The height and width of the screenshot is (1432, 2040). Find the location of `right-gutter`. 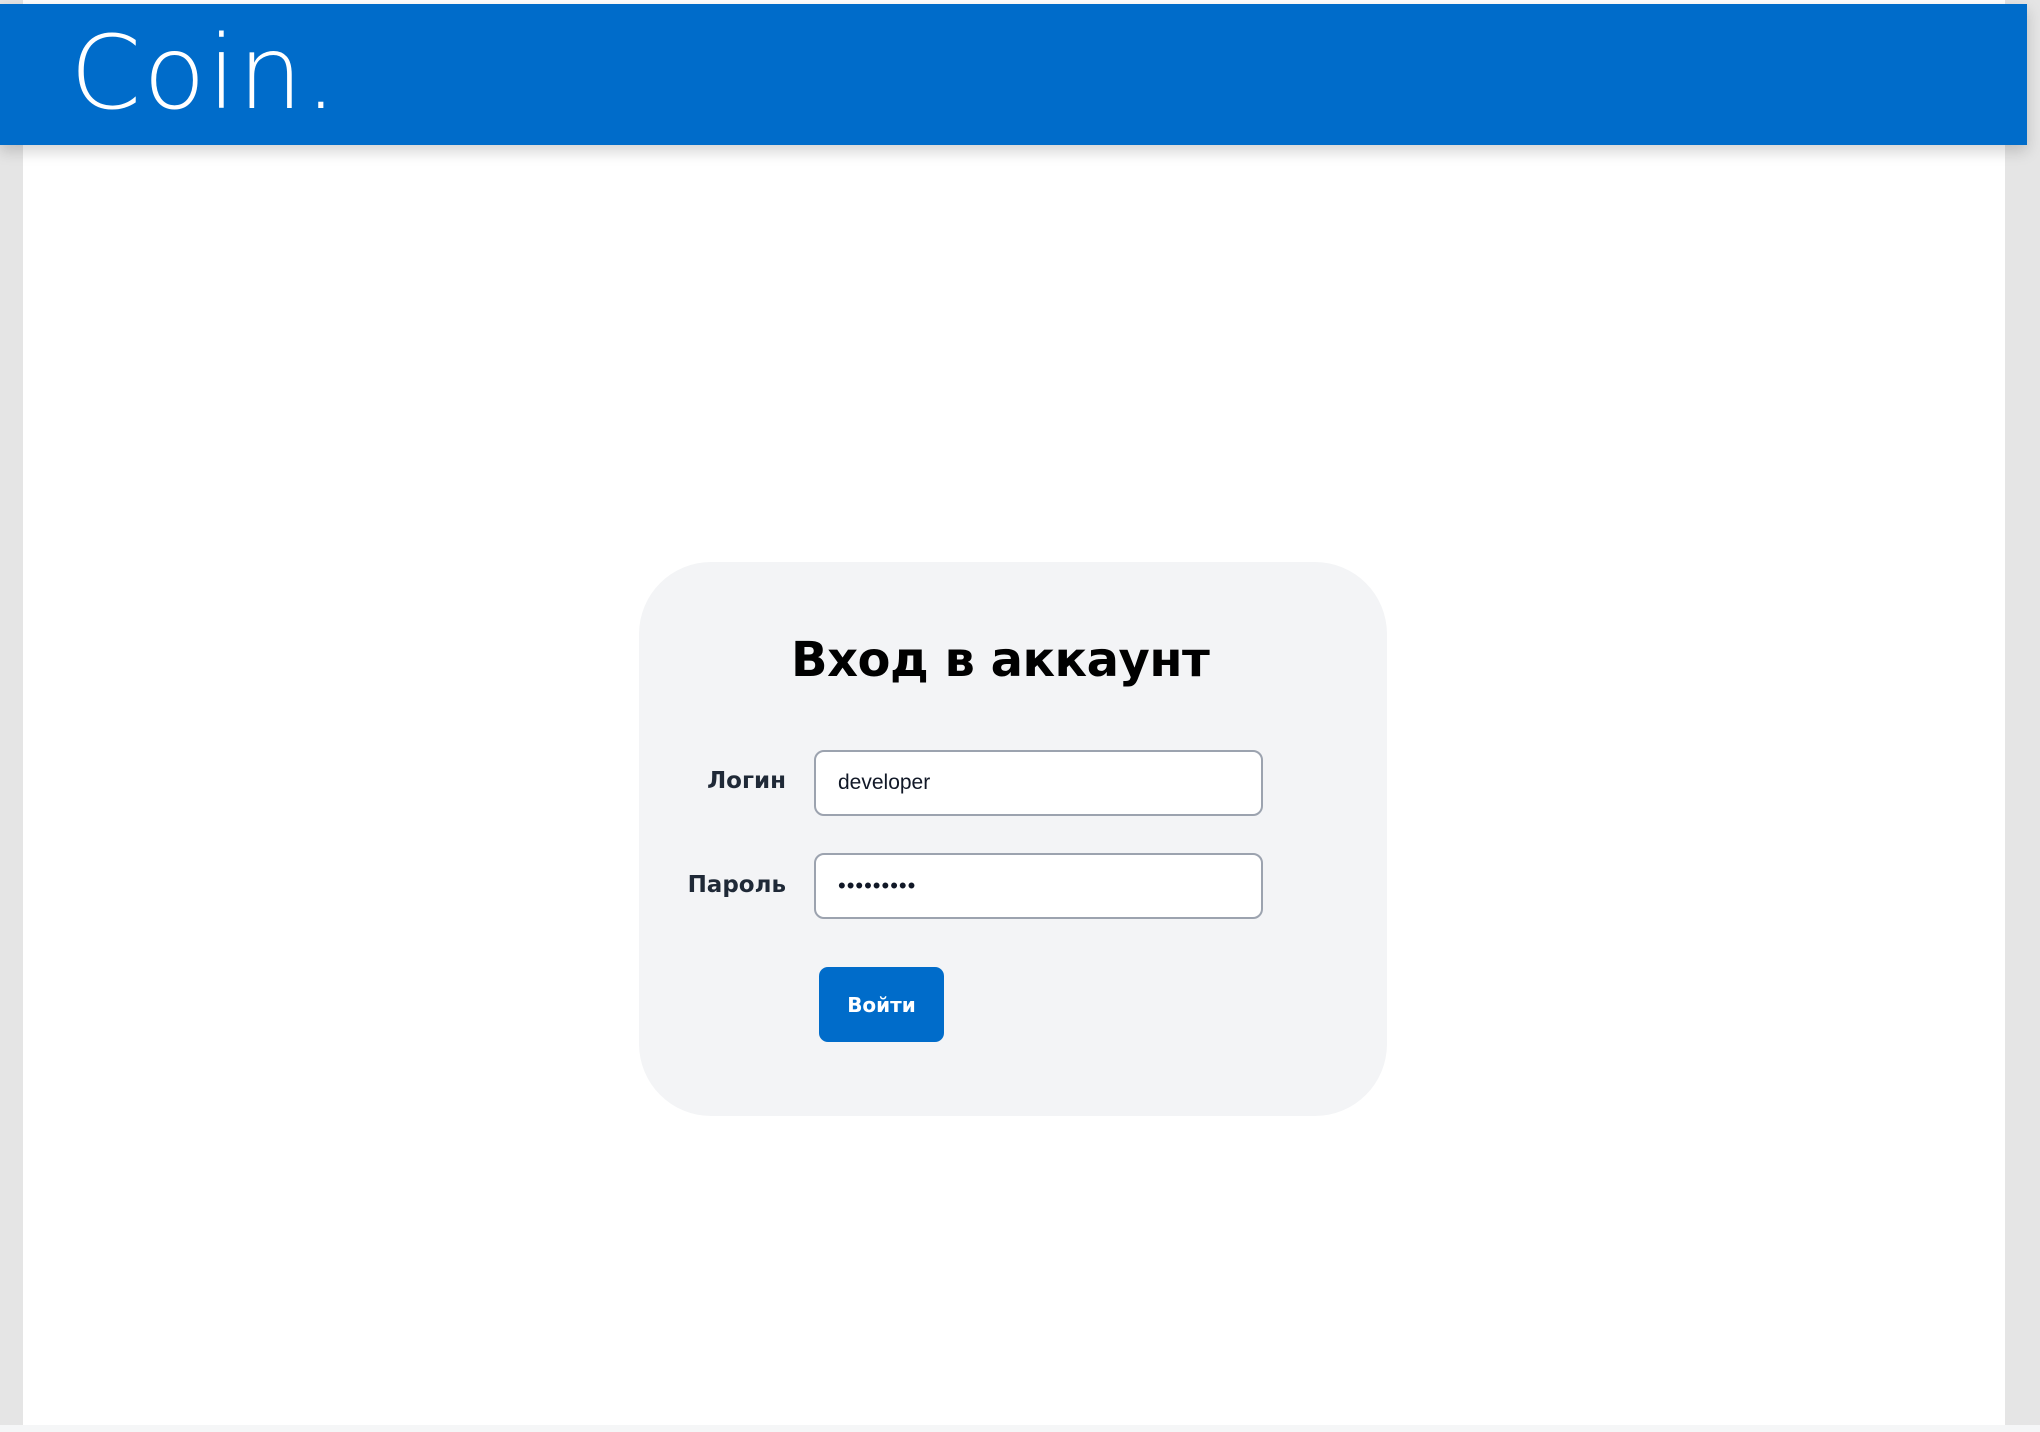

right-gutter is located at coordinates (2022, 785).